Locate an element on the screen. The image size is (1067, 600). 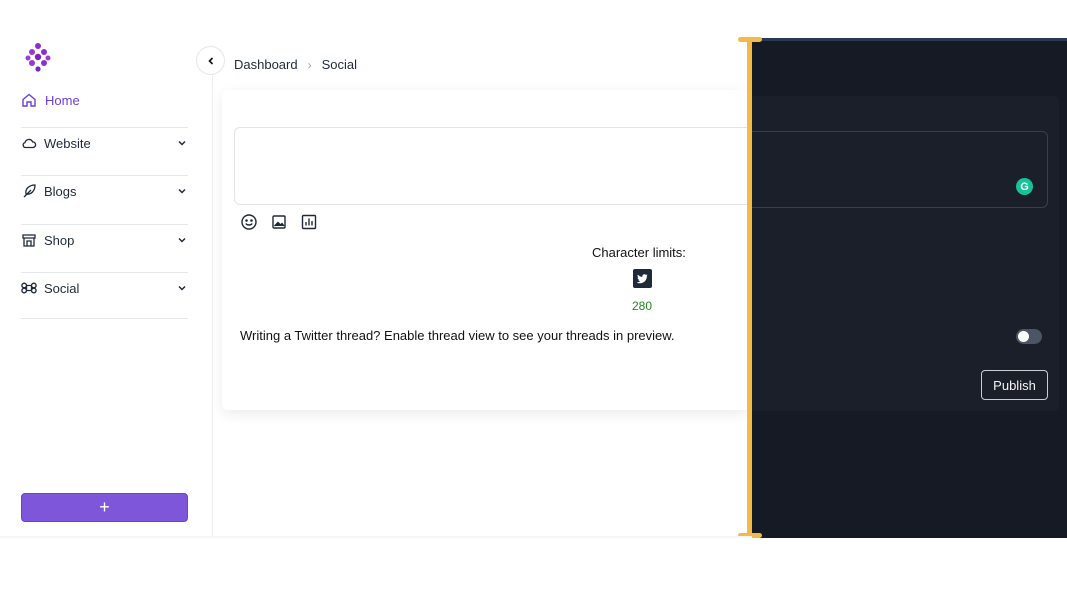
chevron-left-icon is located at coordinates (210, 60).